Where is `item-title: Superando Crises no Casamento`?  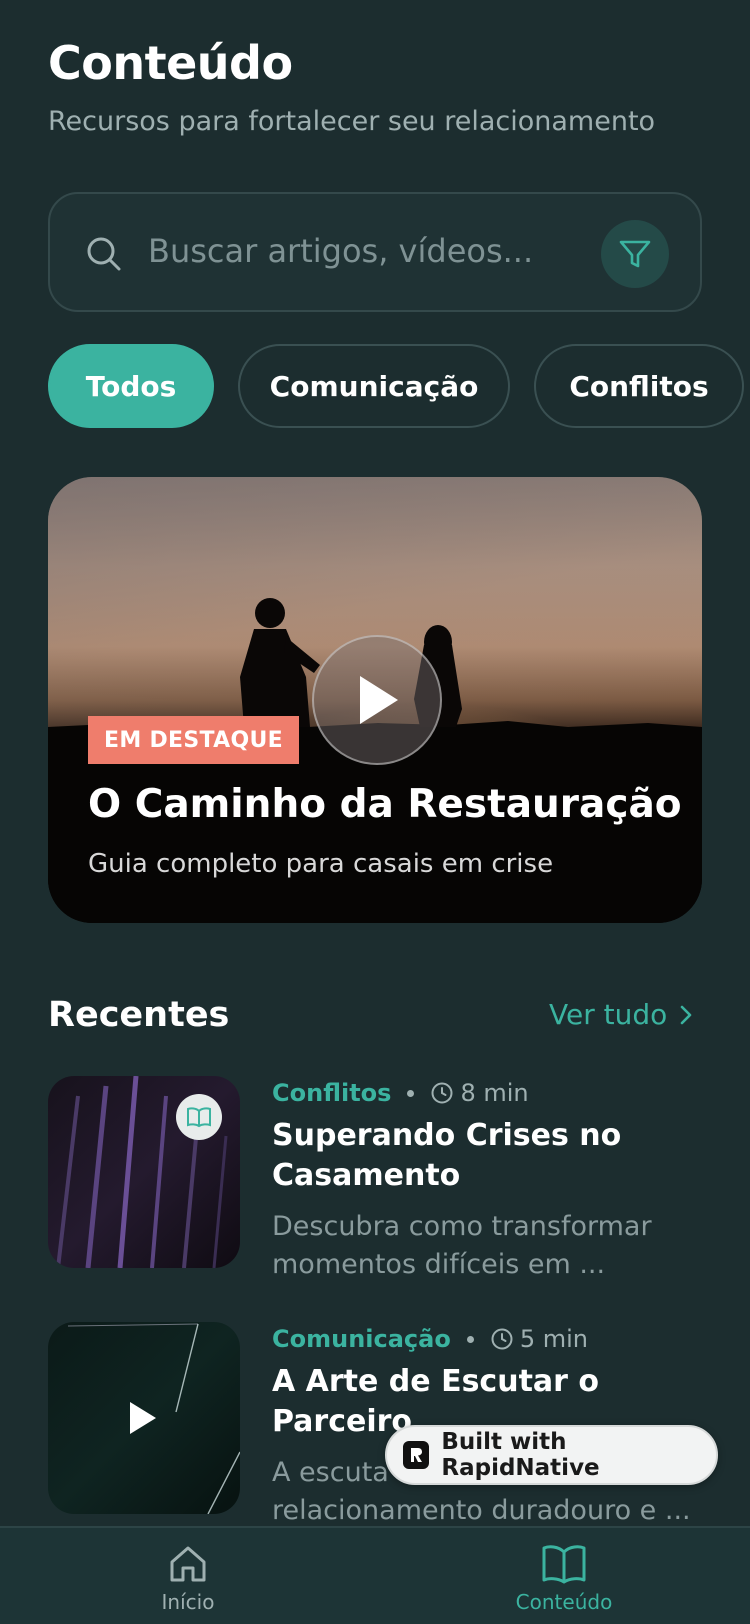 item-title: Superando Crises no Casamento is located at coordinates (447, 1155).